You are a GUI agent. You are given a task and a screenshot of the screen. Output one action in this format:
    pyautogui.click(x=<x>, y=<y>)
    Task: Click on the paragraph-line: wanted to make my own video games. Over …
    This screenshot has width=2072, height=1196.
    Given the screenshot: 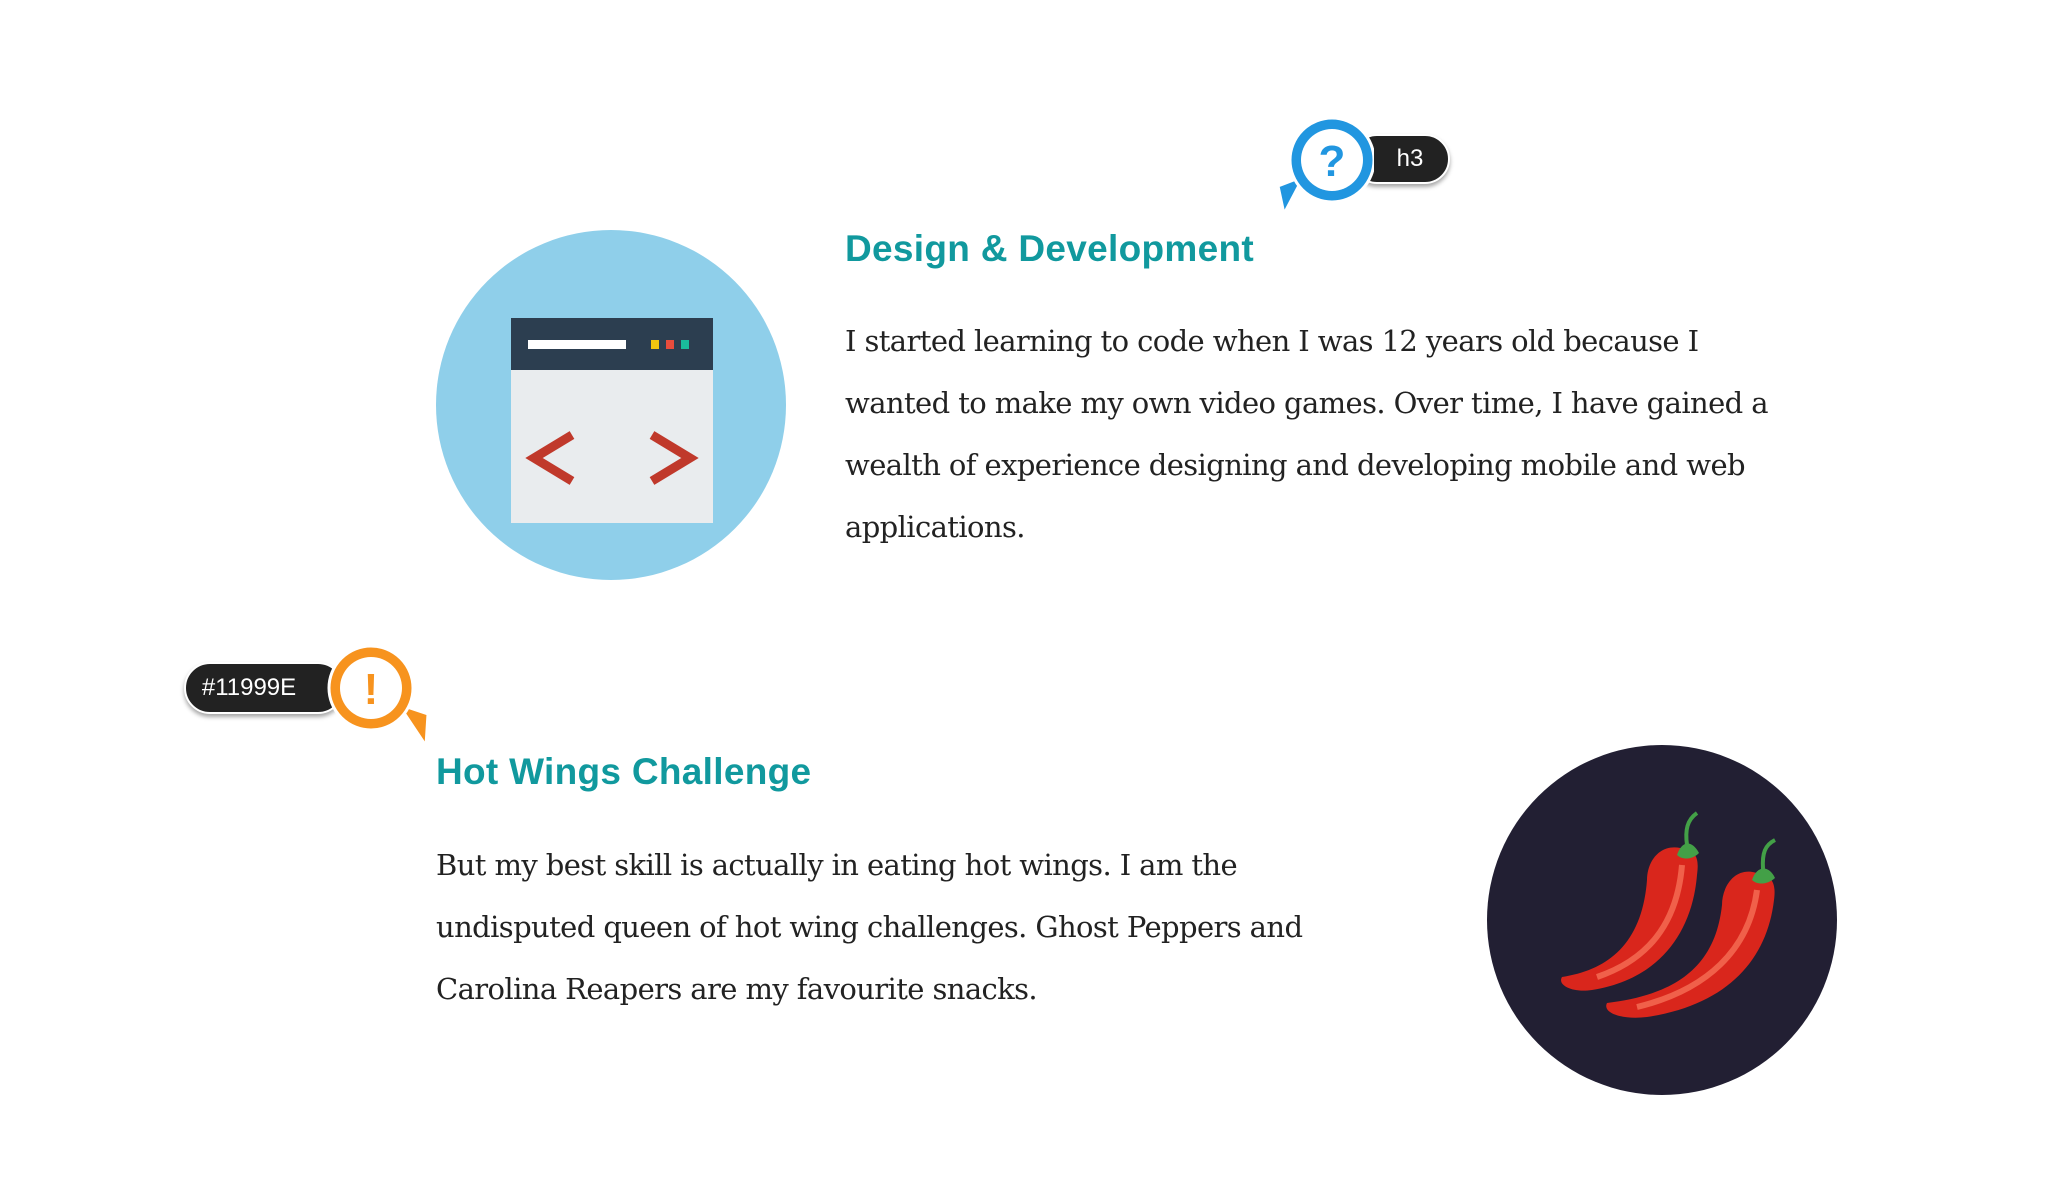 What is the action you would take?
    pyautogui.click(x=1307, y=403)
    